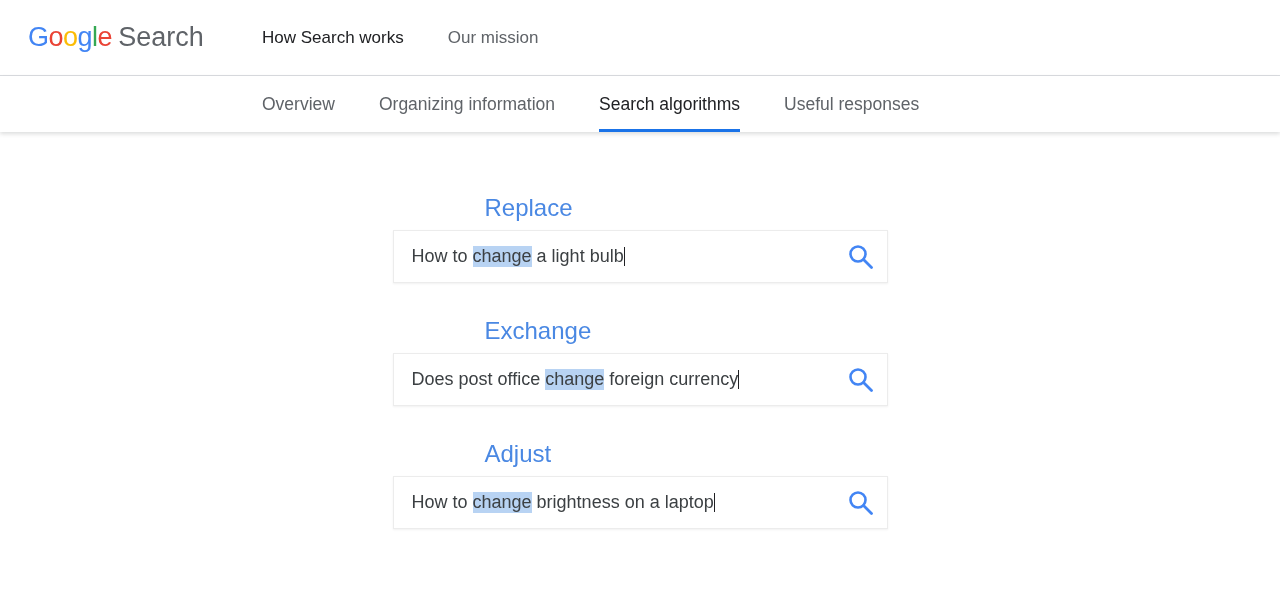 The height and width of the screenshot is (603, 1280). I want to click on logo-wordmark: Google, so click(70, 37).